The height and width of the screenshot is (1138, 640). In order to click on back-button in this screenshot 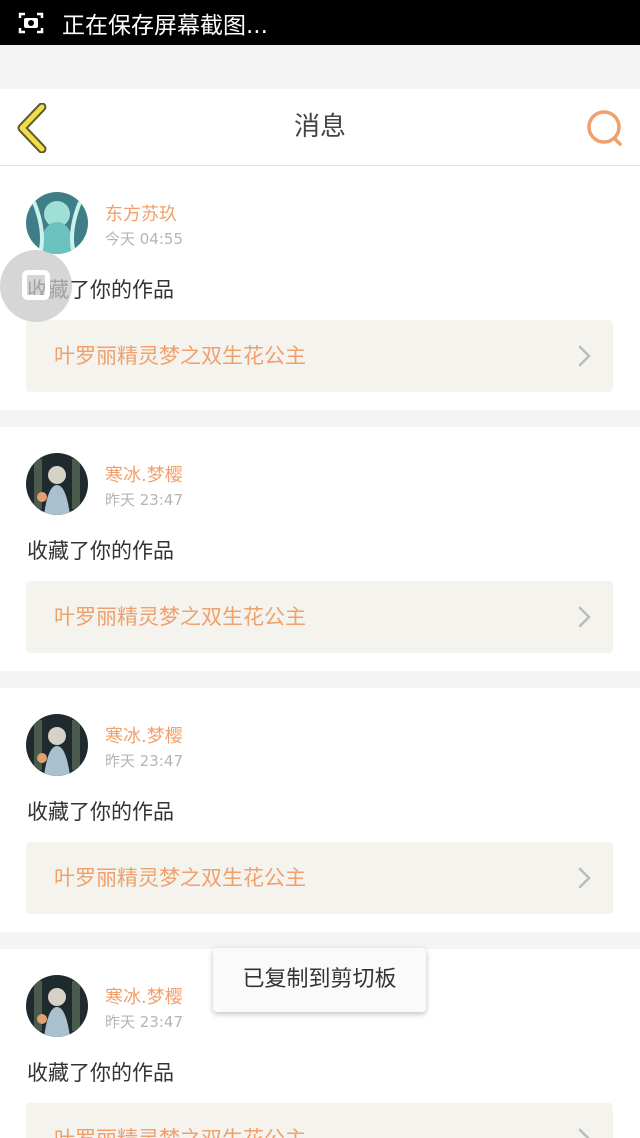, I will do `click(34, 128)`.